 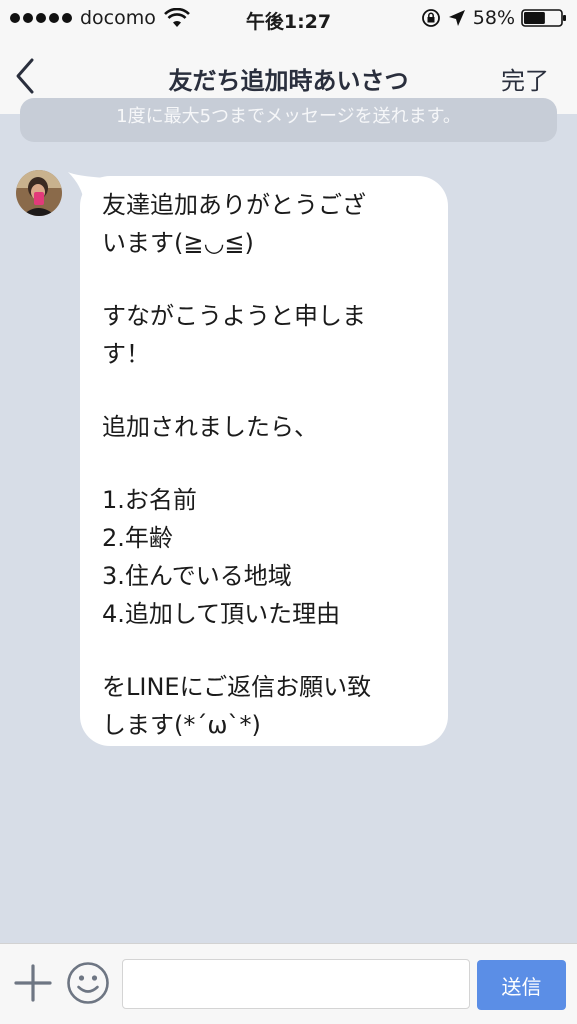 I want to click on page-title: 友だち追加時あいさつ, so click(x=288, y=81).